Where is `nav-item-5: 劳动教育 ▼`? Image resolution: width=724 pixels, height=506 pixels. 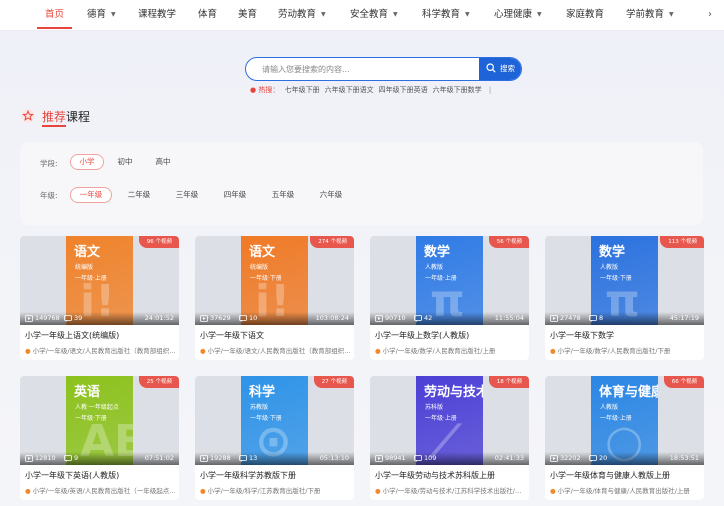 nav-item-5: 劳动教育 ▼ is located at coordinates (302, 15).